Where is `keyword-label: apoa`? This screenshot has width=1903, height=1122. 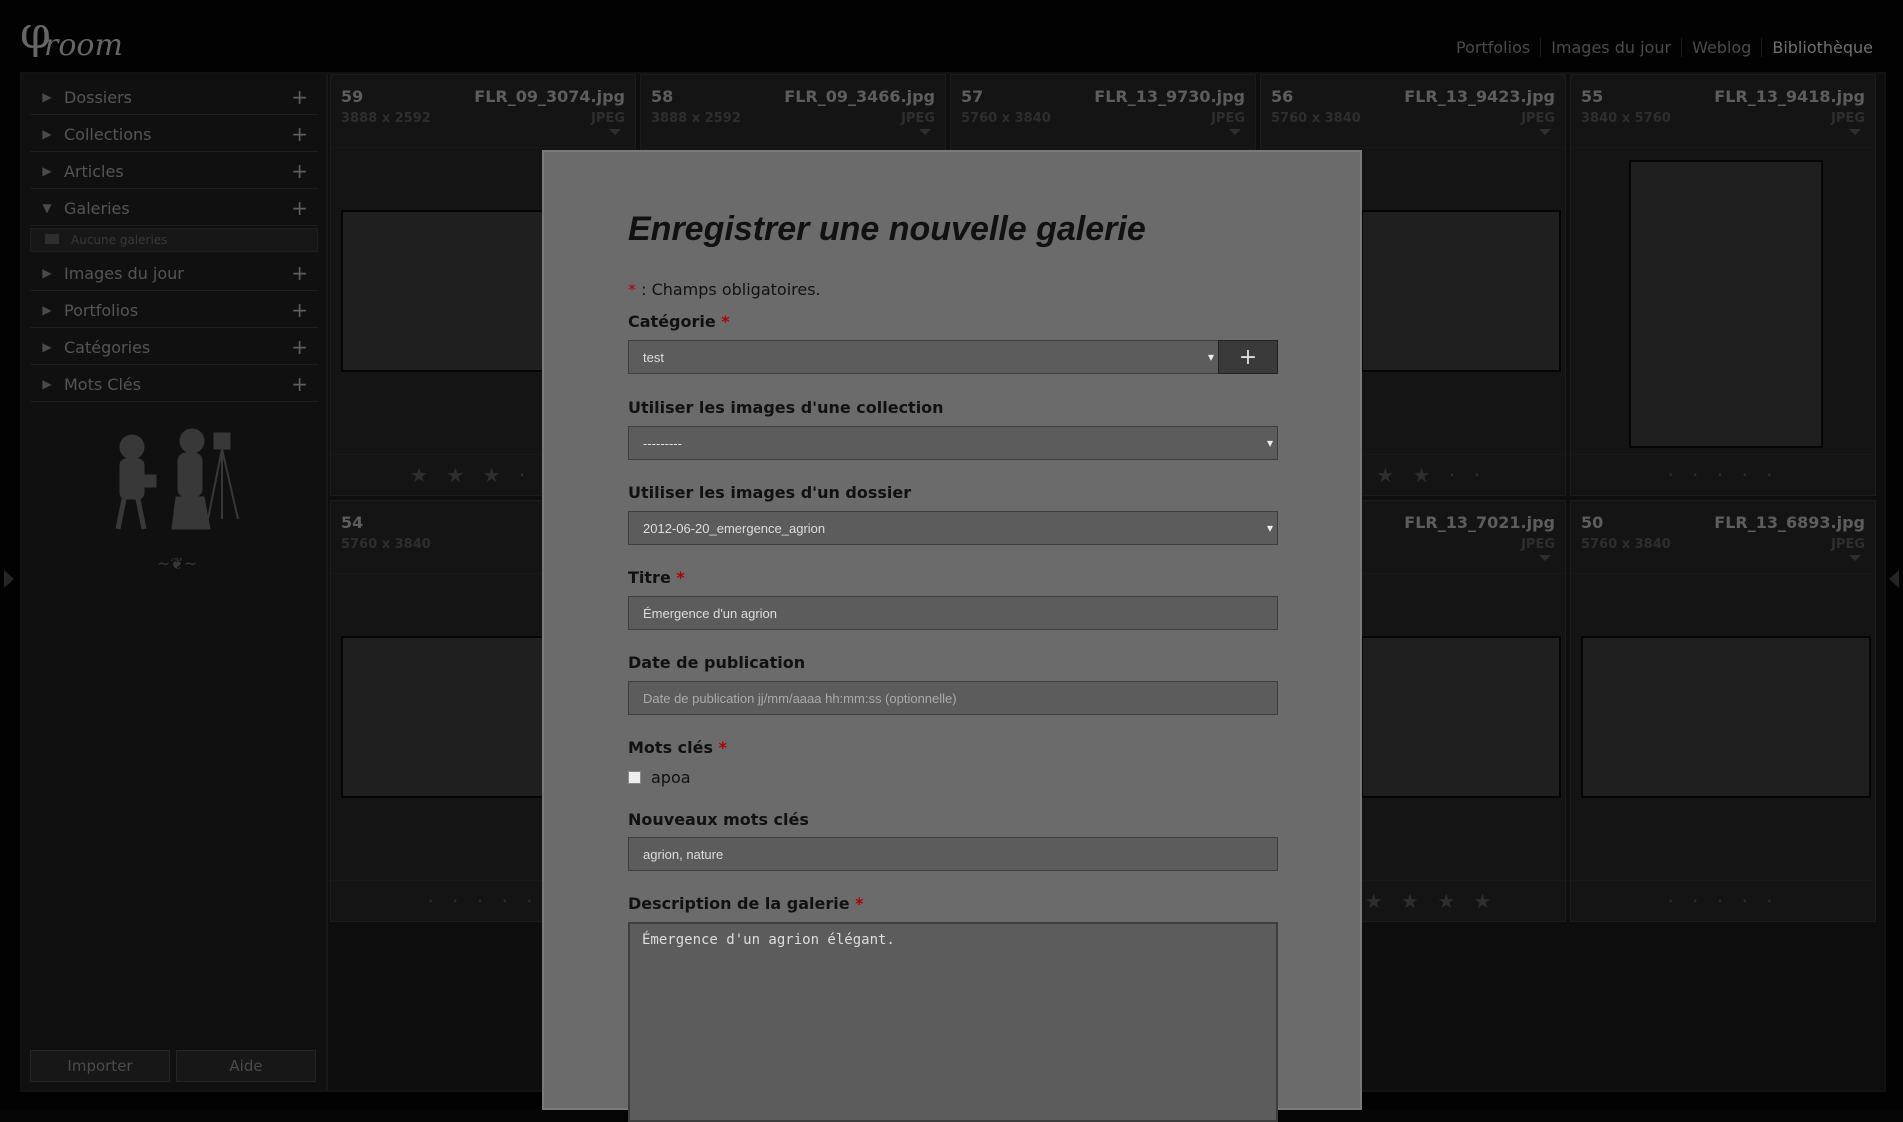
keyword-label: apoa is located at coordinates (671, 777).